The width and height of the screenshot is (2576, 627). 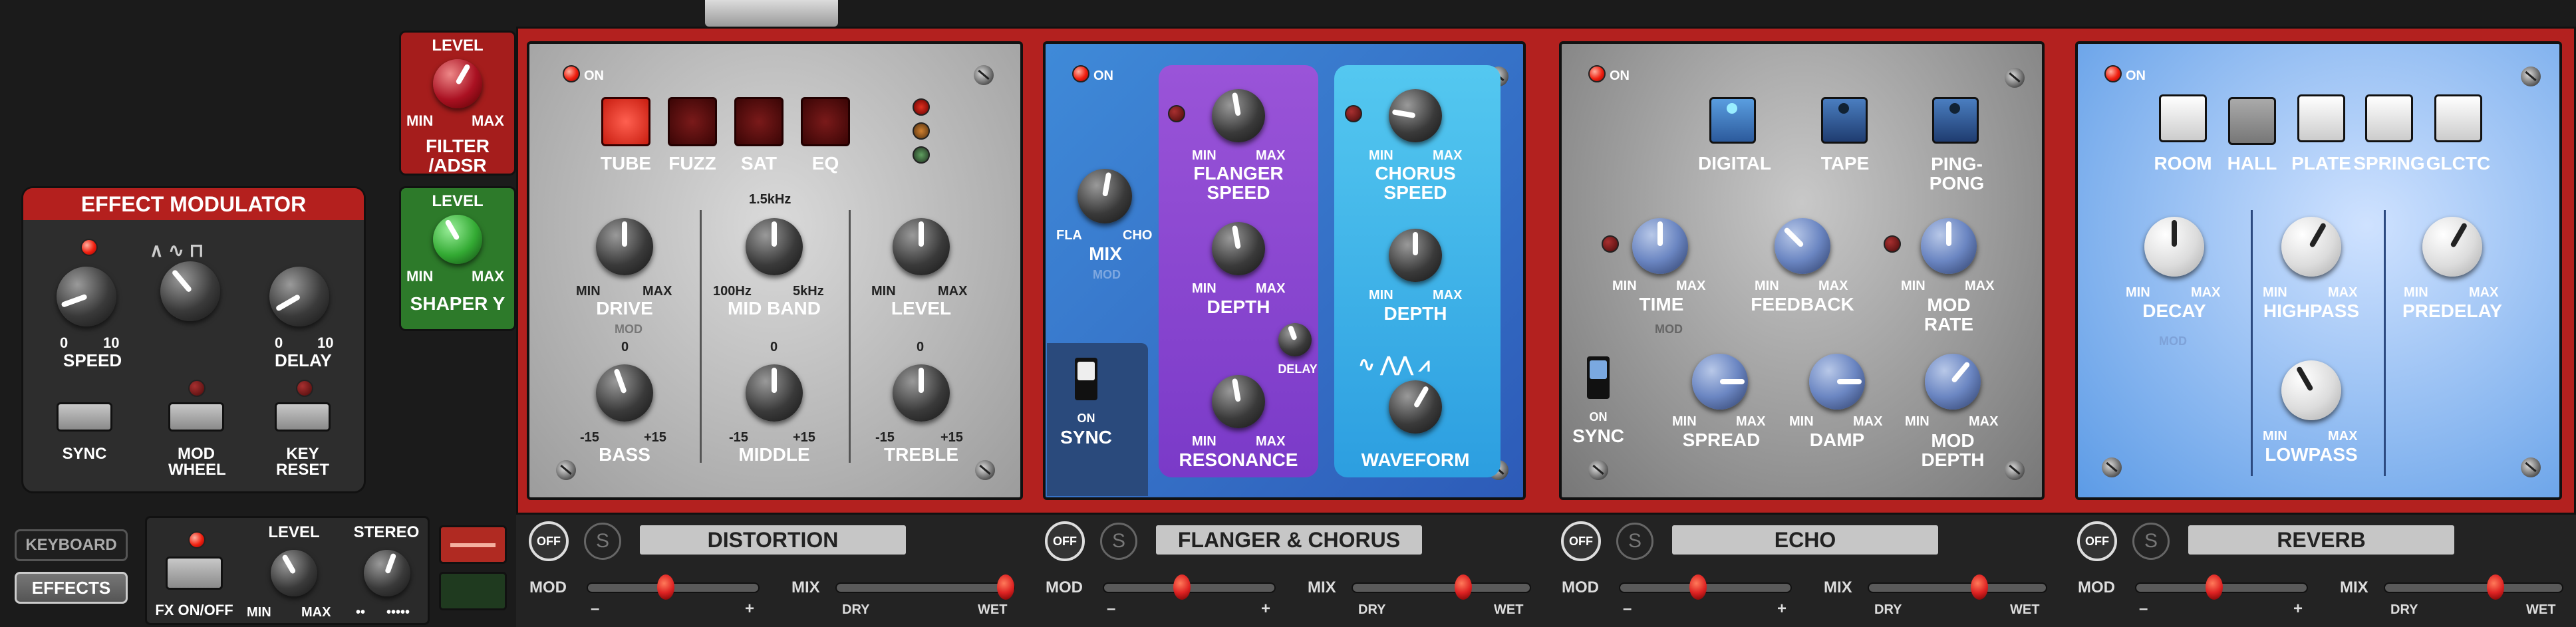 I want to click on reverb-mod-slider-handle, so click(x=2214, y=587).